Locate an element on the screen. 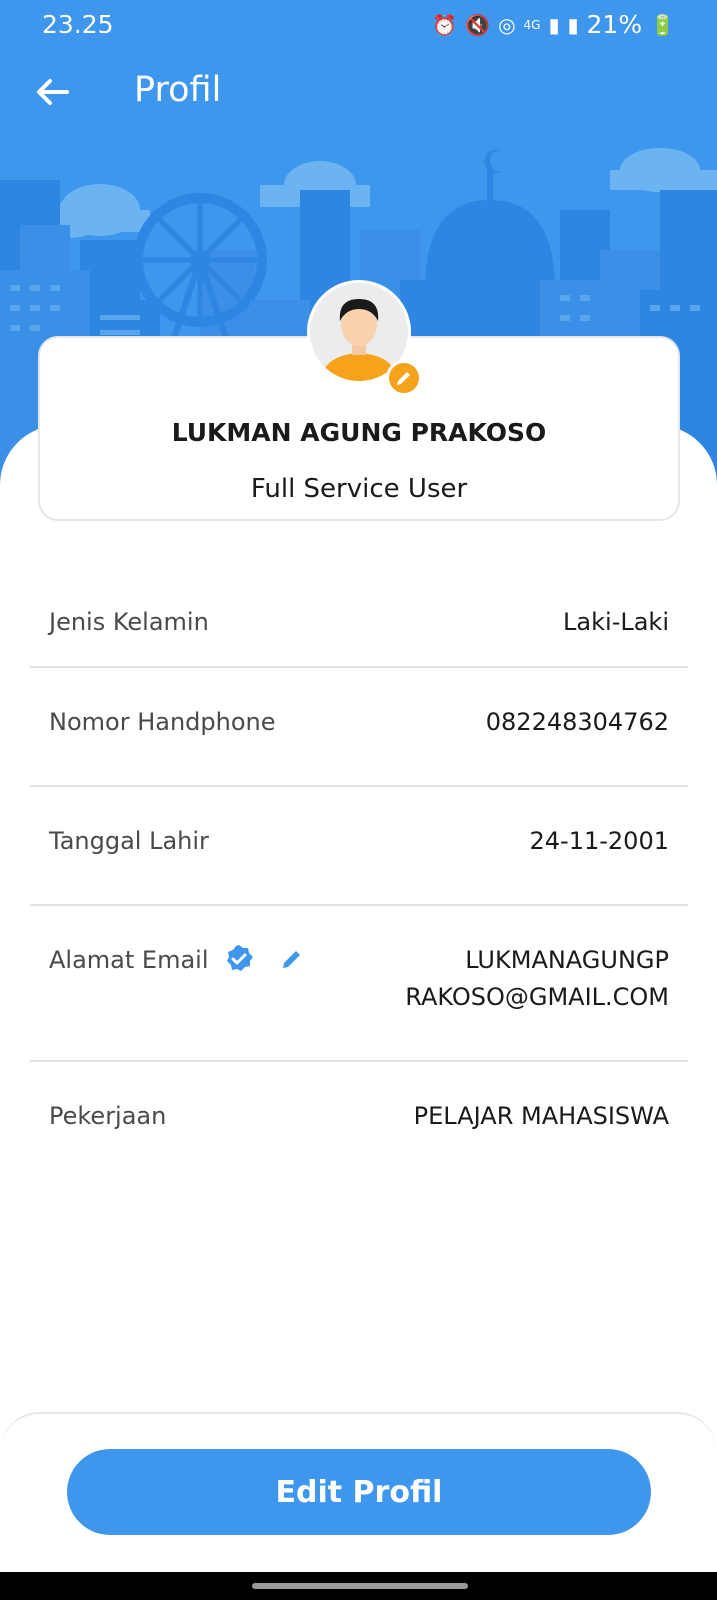  status-time: 23.25 is located at coordinates (78, 24).